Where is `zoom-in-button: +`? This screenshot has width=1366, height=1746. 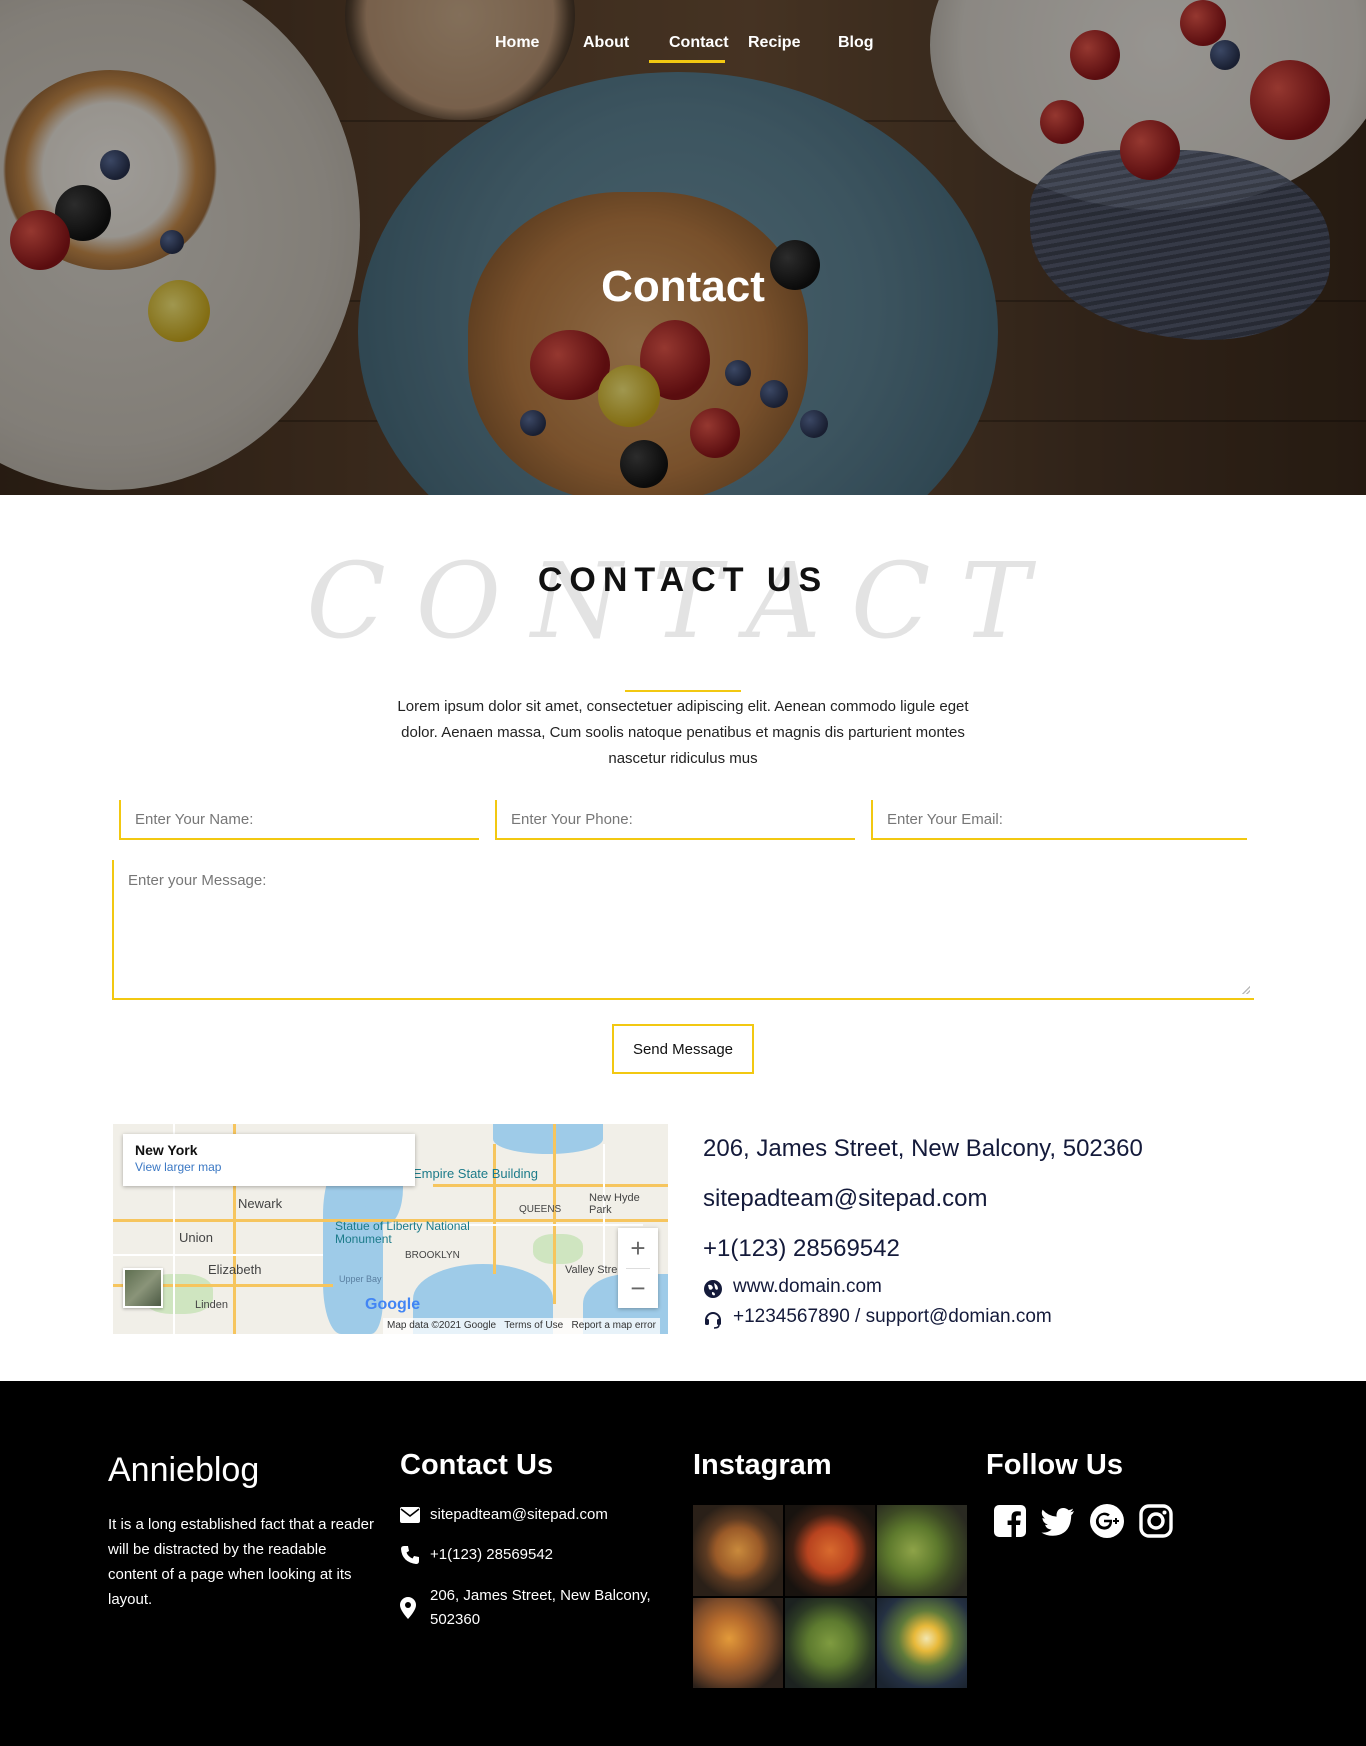
zoom-in-button: + is located at coordinates (638, 1248).